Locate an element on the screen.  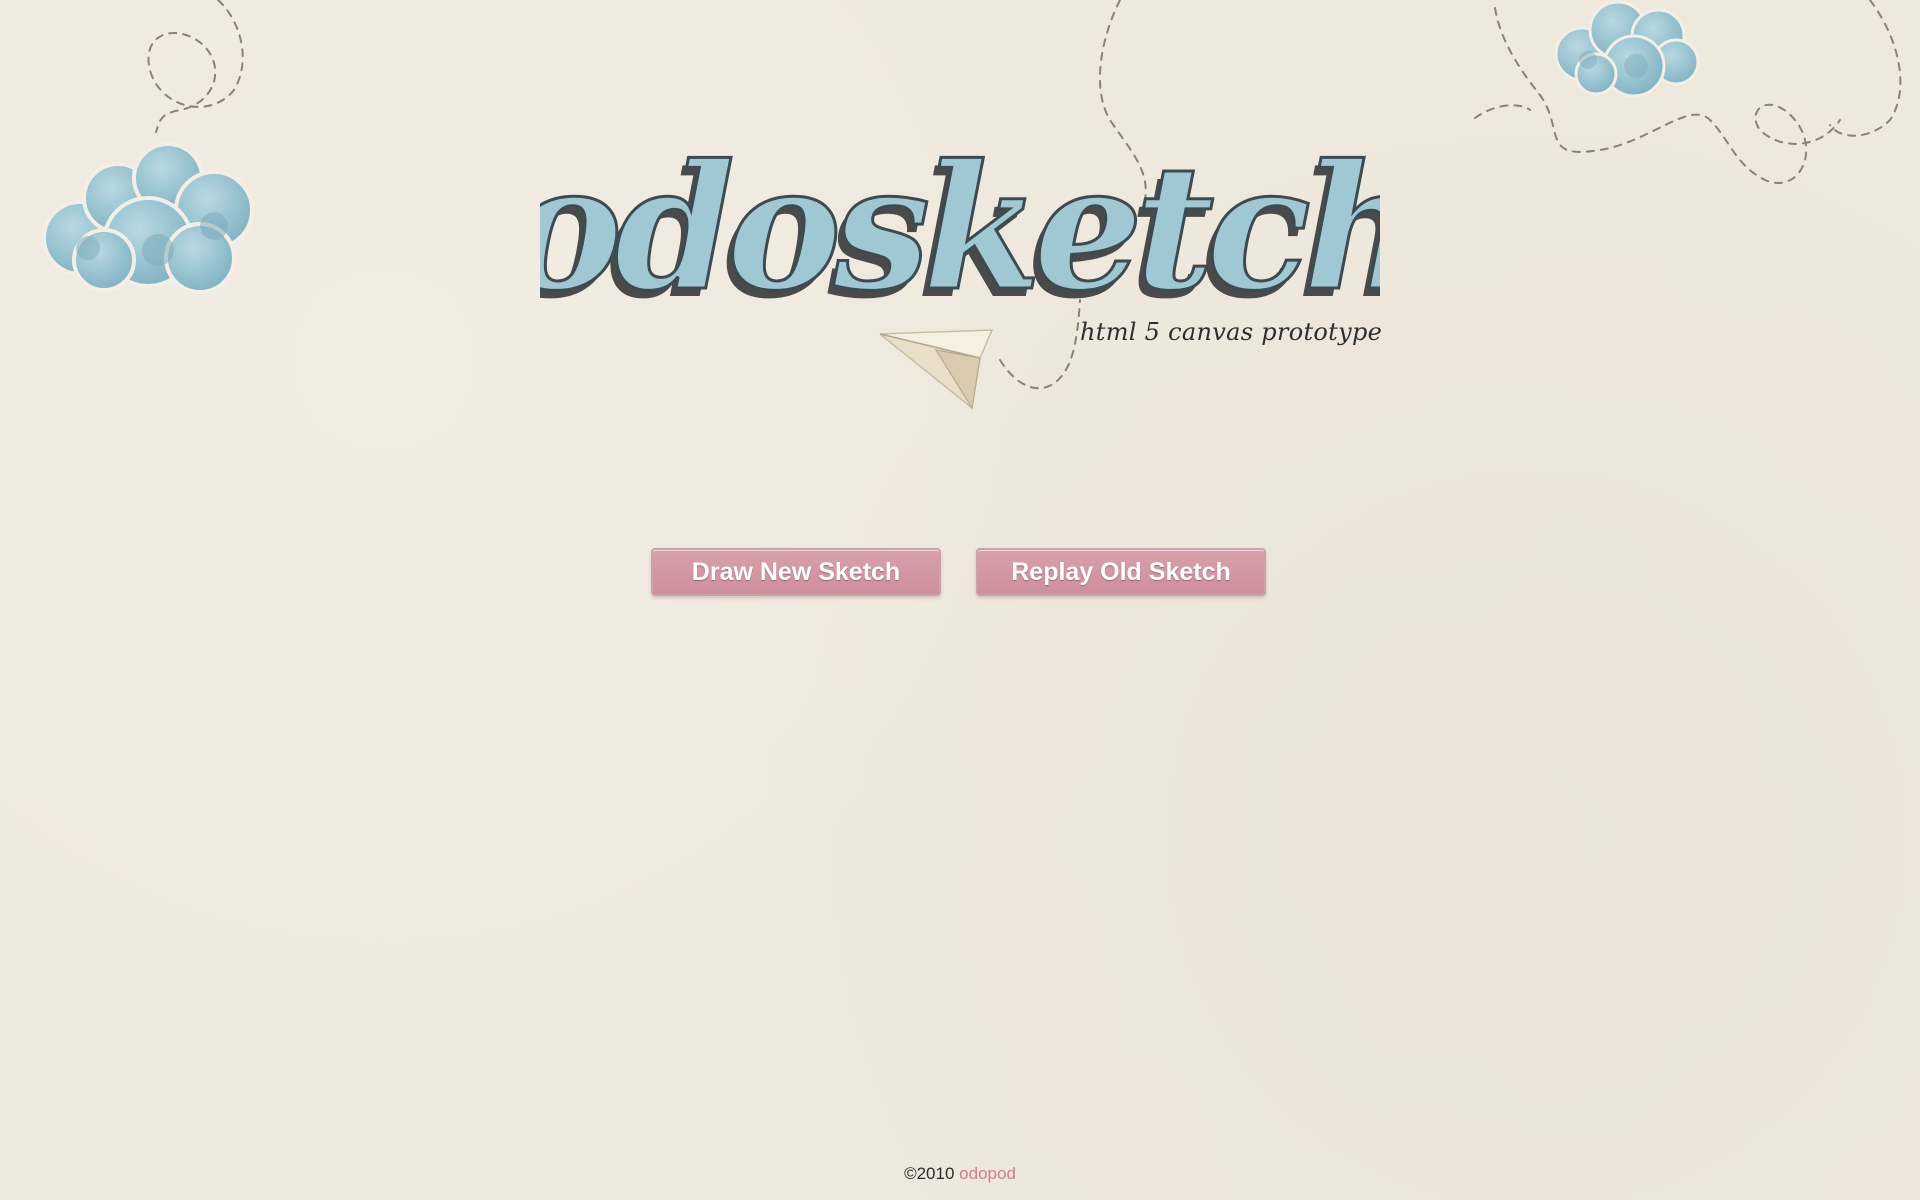
replay-old-sketch-button: Replay Old Sketch is located at coordinates (1121, 572).